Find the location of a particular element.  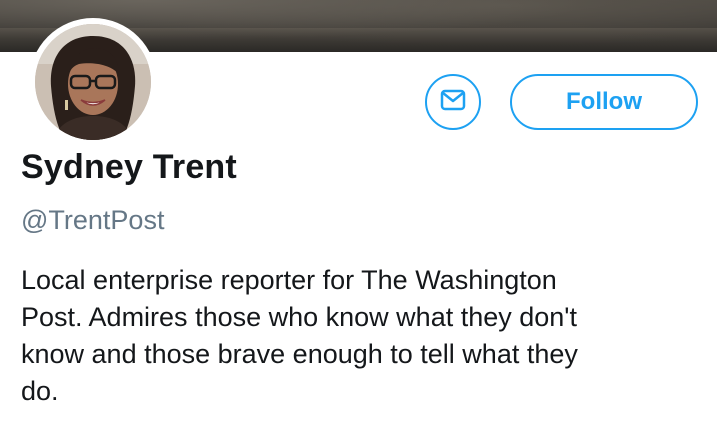

follow-button-label: Follow is located at coordinates (604, 101).